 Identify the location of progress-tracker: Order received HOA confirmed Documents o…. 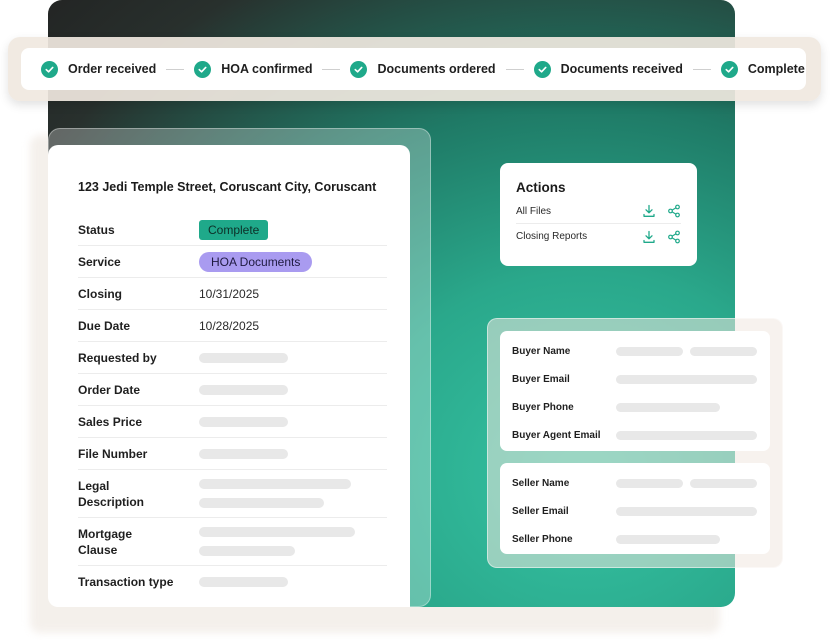
(413, 69).